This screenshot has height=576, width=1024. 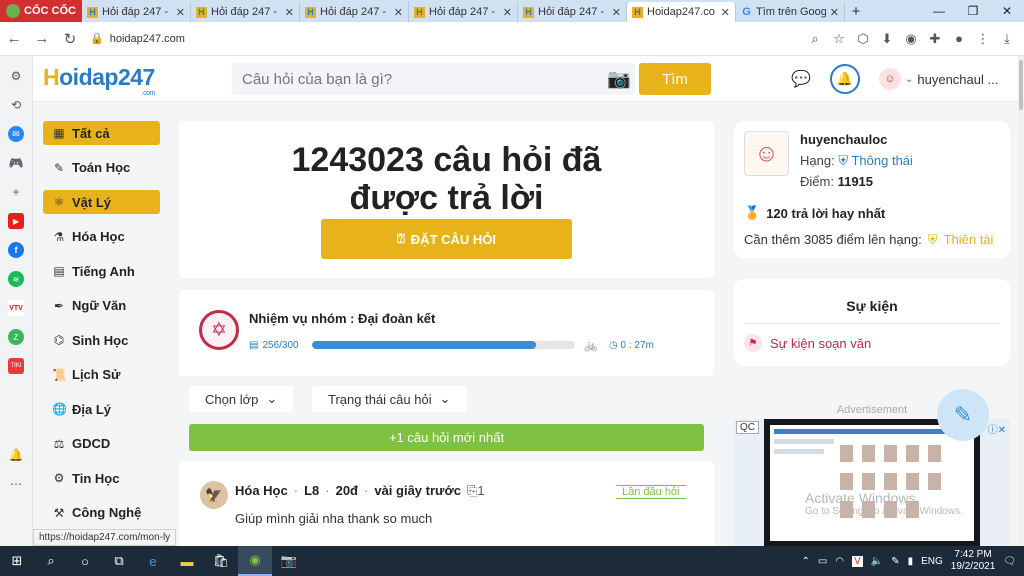 What do you see at coordinates (221, 561) in the screenshot?
I see `store-icon: 🛍` at bounding box center [221, 561].